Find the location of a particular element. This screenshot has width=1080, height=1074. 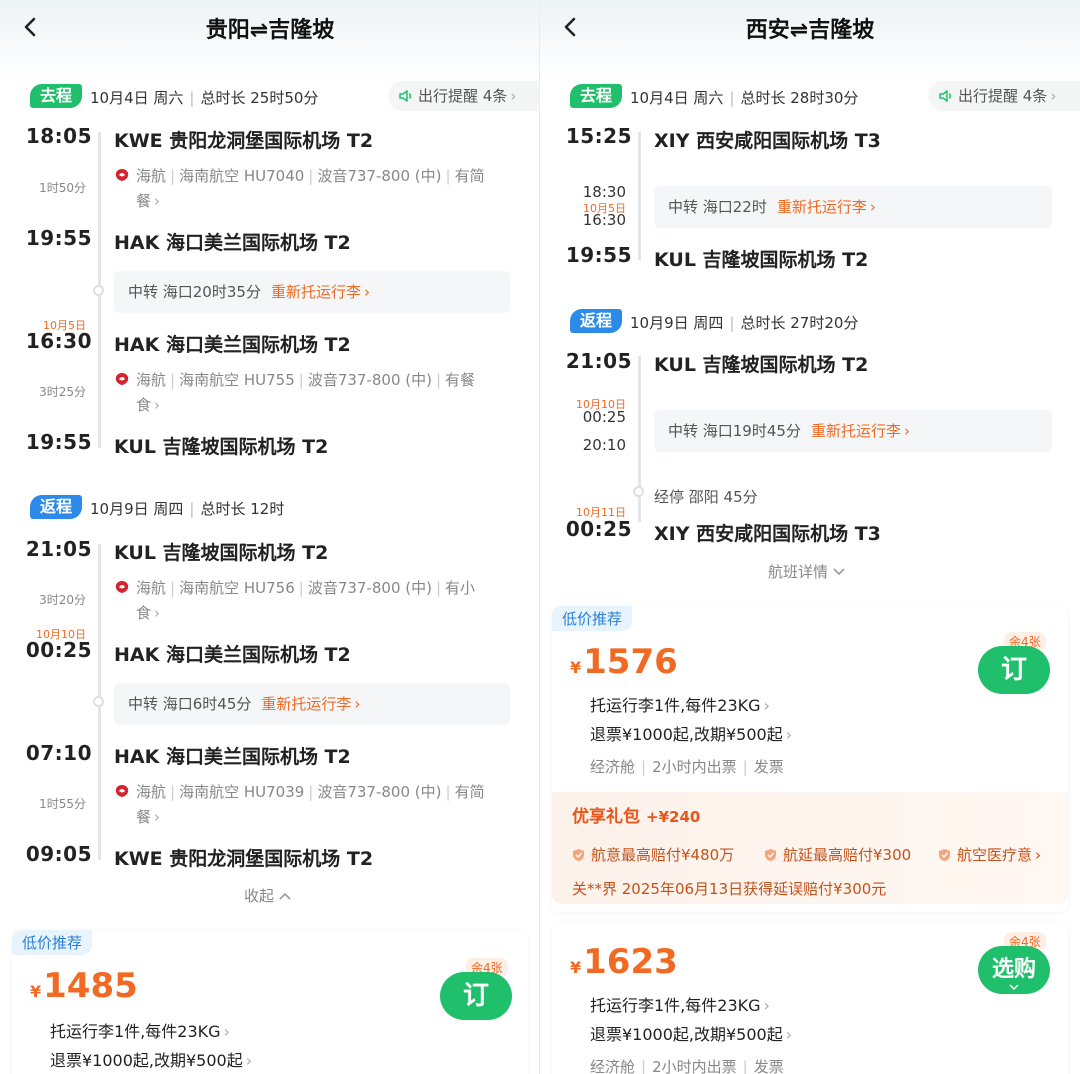

flight-details-button: 航班详情 is located at coordinates (807, 571).